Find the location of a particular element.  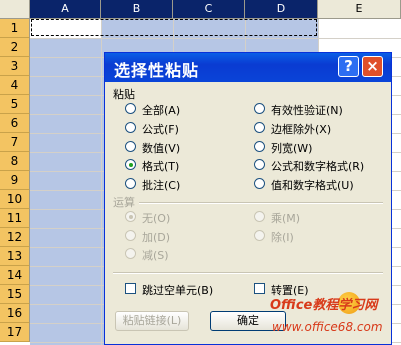

column-header-c: C is located at coordinates (209, 9).